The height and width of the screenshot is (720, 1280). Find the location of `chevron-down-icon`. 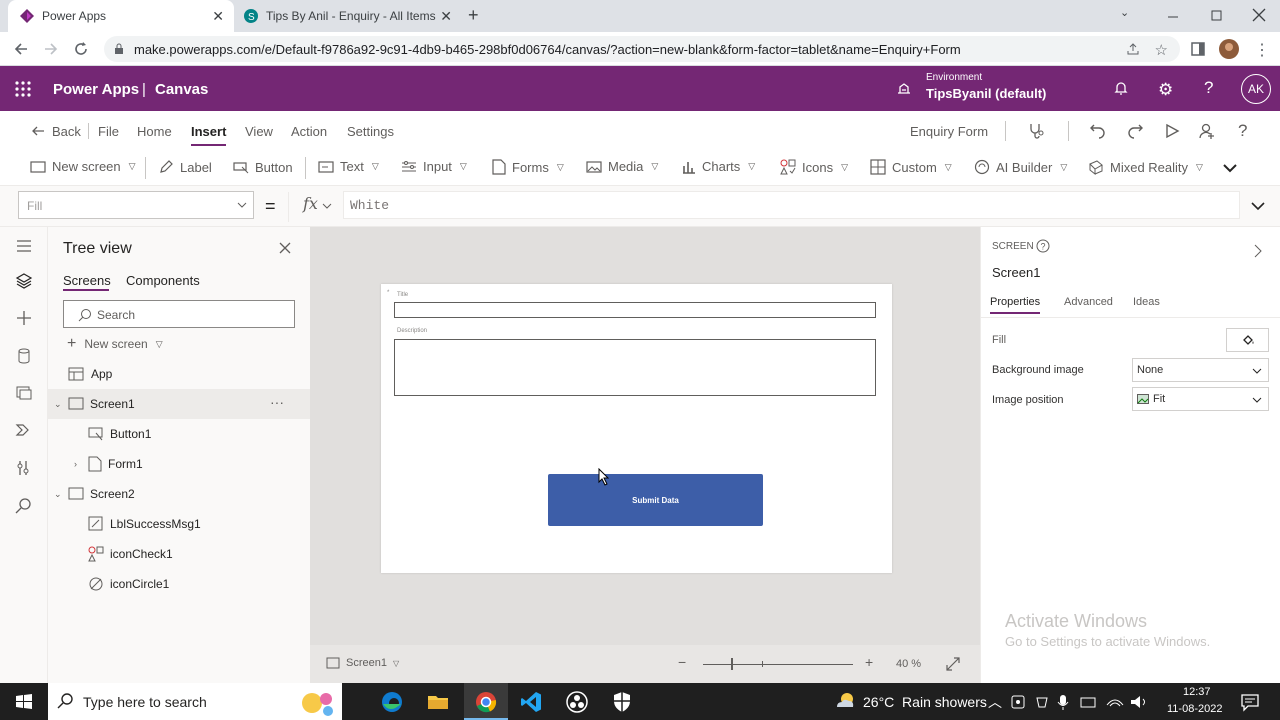

chevron-down-icon is located at coordinates (1230, 168).